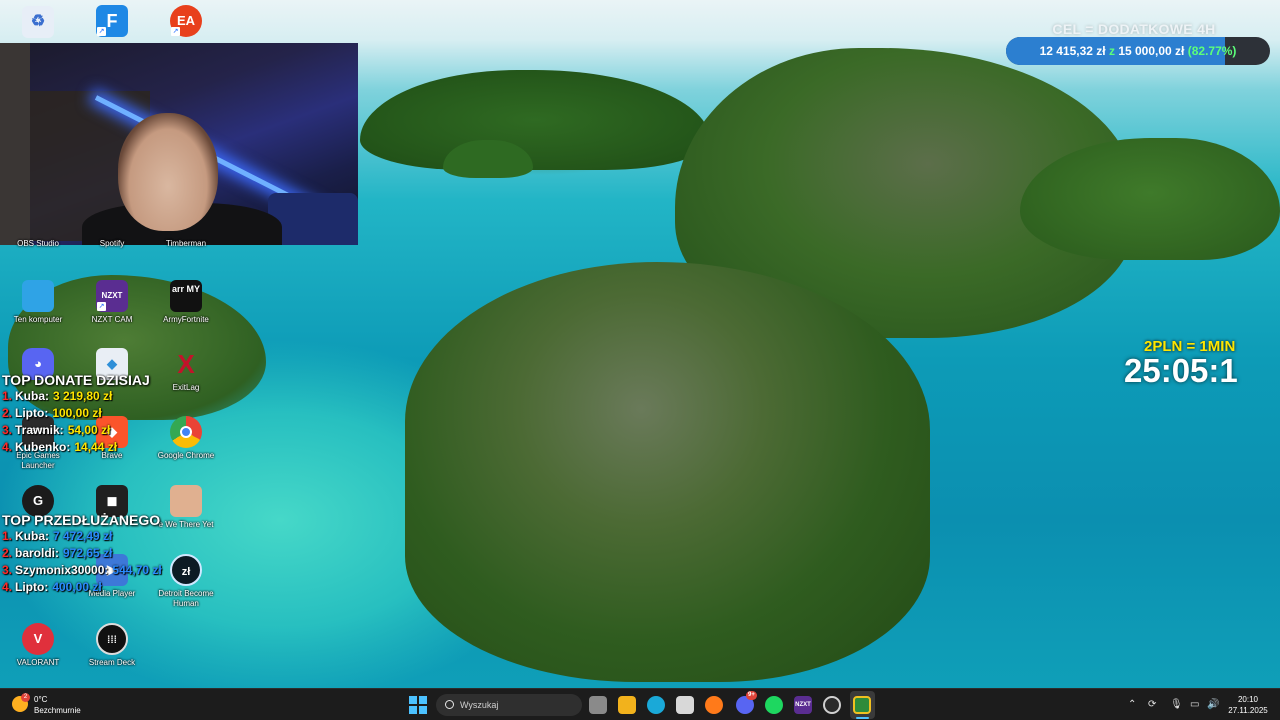 The width and height of the screenshot is (1280, 720). What do you see at coordinates (535, 120) in the screenshot?
I see `wallpaper-island-back` at bounding box center [535, 120].